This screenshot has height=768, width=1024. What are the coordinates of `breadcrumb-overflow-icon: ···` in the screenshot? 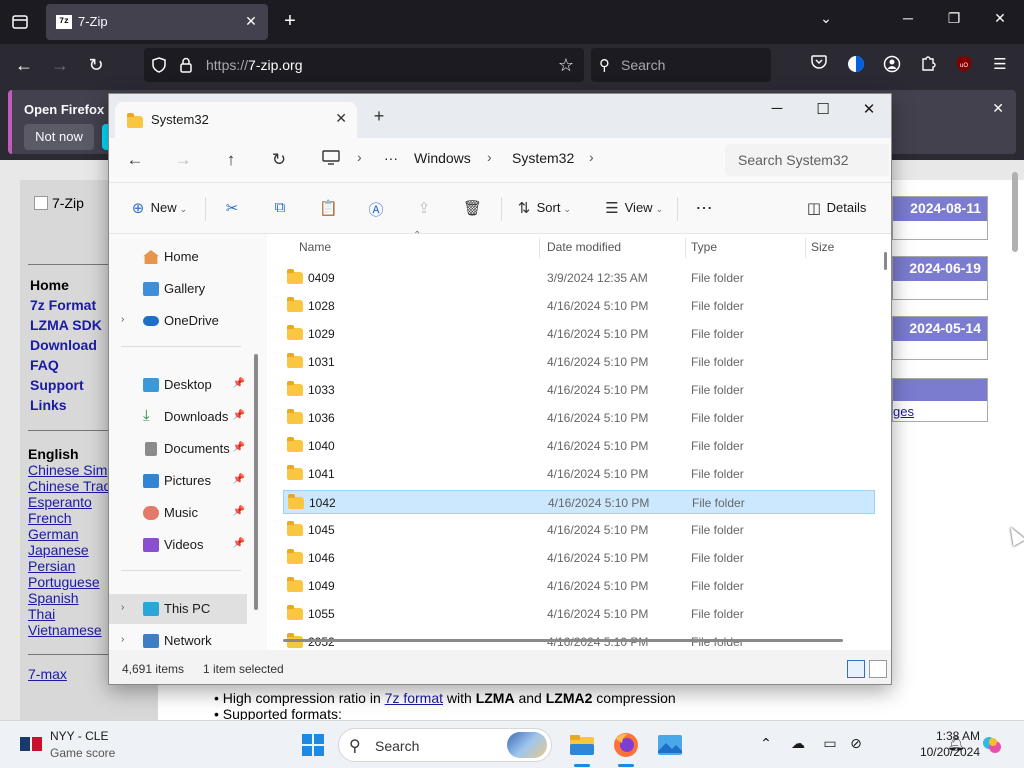 It's located at (391, 158).